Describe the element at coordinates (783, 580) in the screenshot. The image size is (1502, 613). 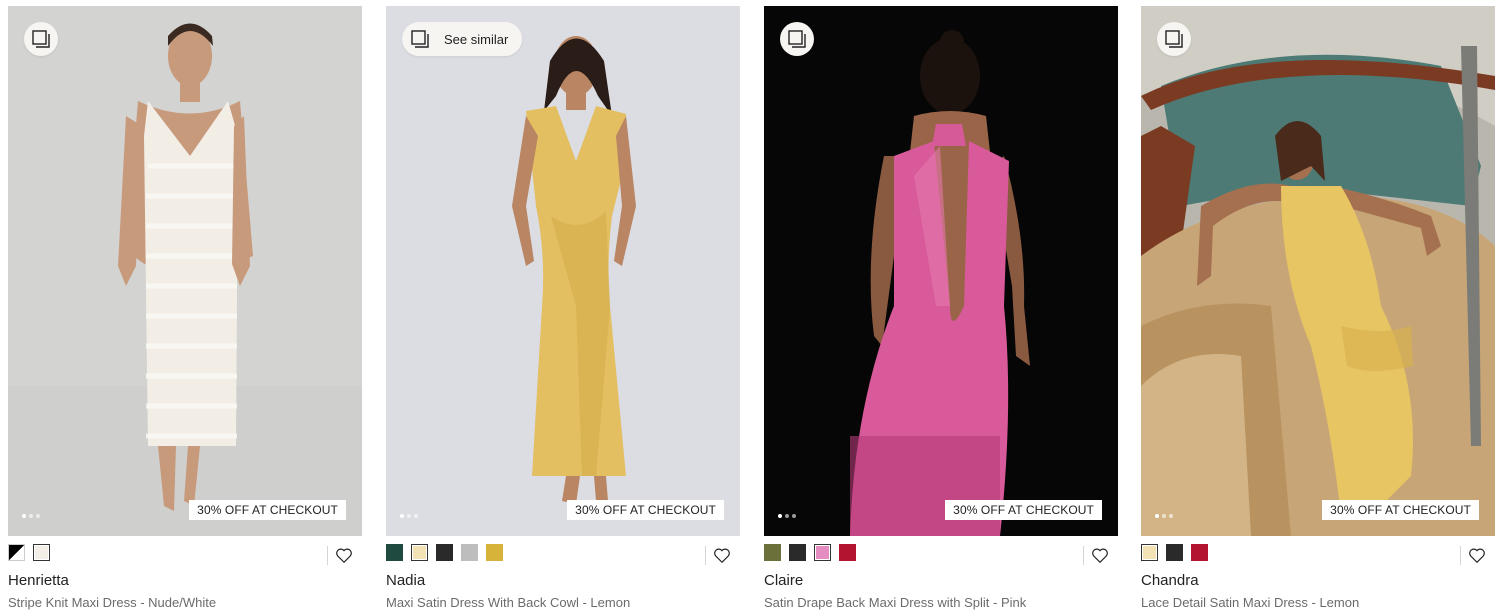
I see `product-name: Claire` at that location.